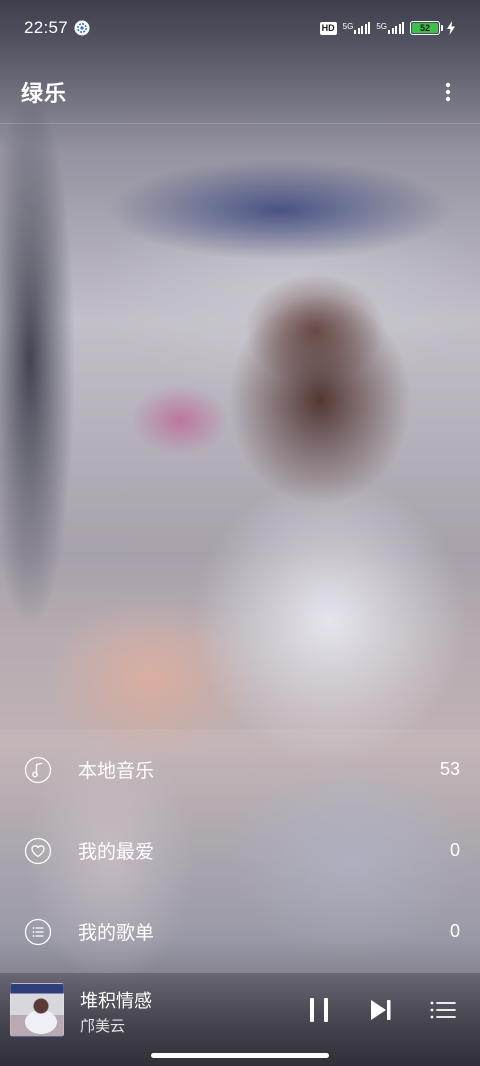 This screenshot has width=480, height=1066. What do you see at coordinates (240, 28) in the screenshot?
I see `status-bar: 22:57 HD 5G 5G 52` at bounding box center [240, 28].